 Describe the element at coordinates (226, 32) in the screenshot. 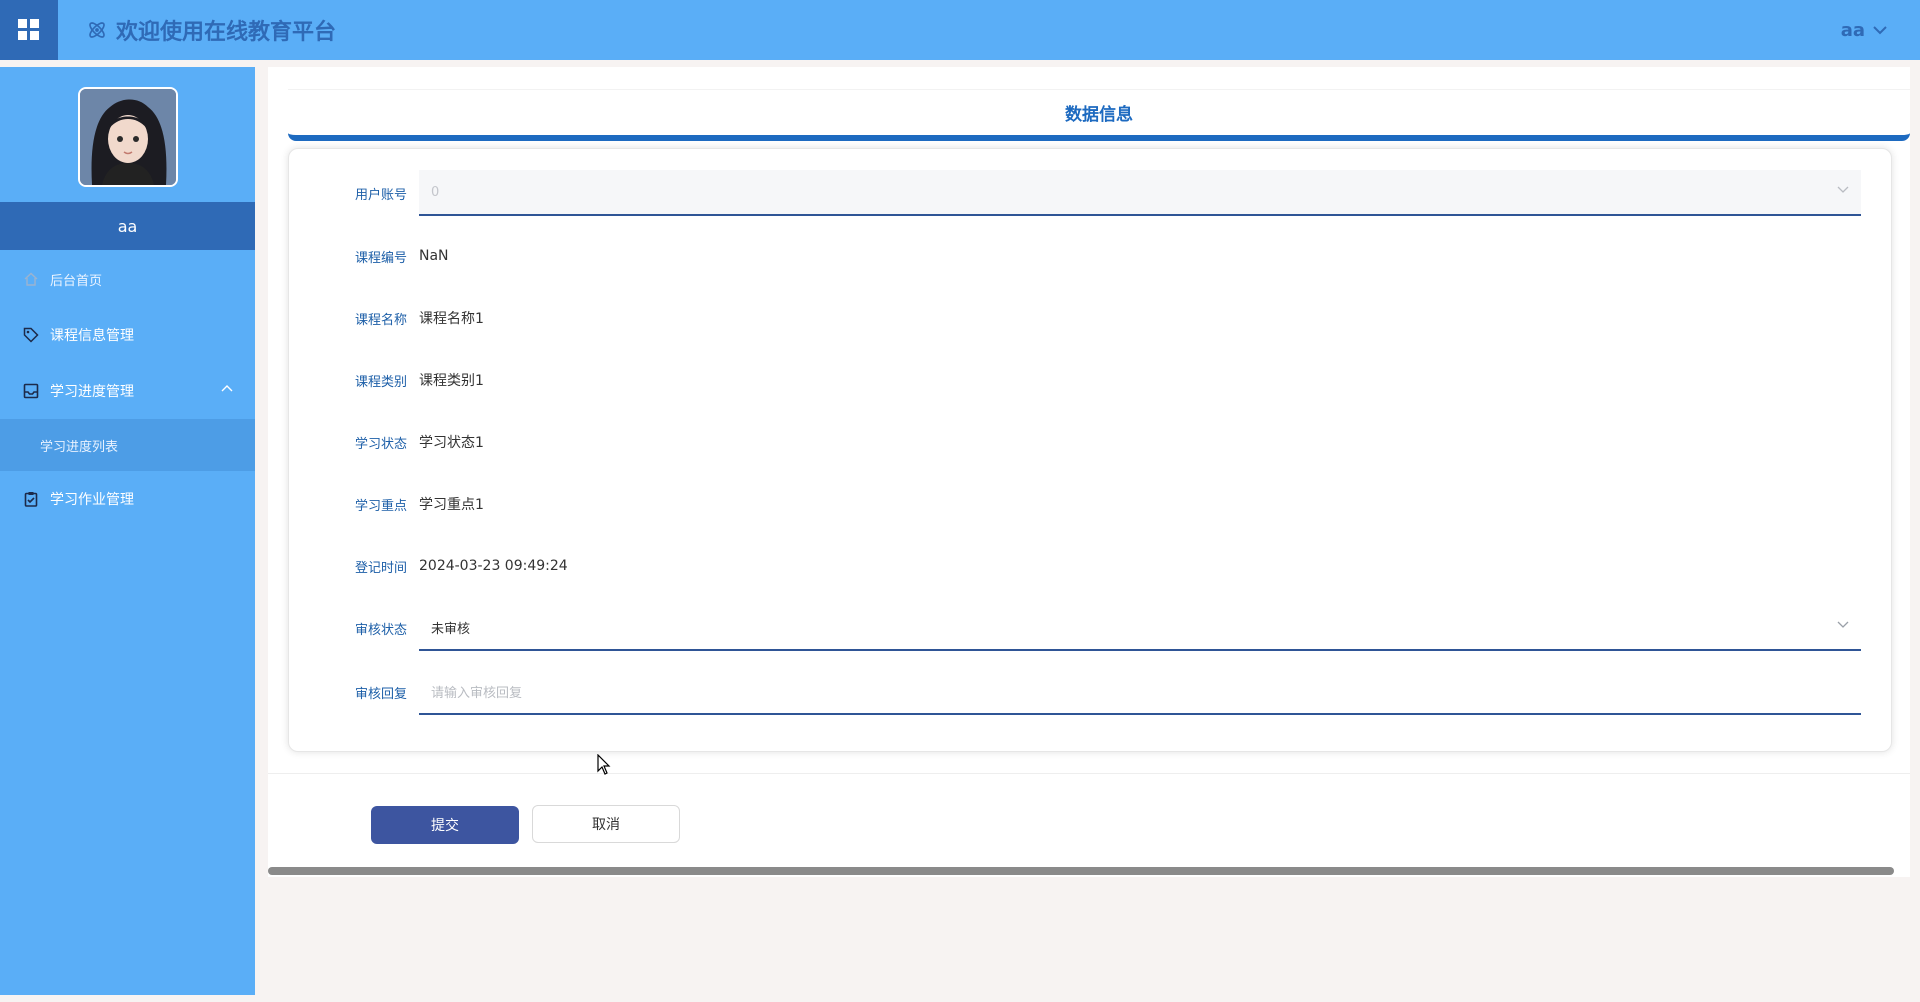

I see `app-title: 欢迎使用在线教育平台` at that location.